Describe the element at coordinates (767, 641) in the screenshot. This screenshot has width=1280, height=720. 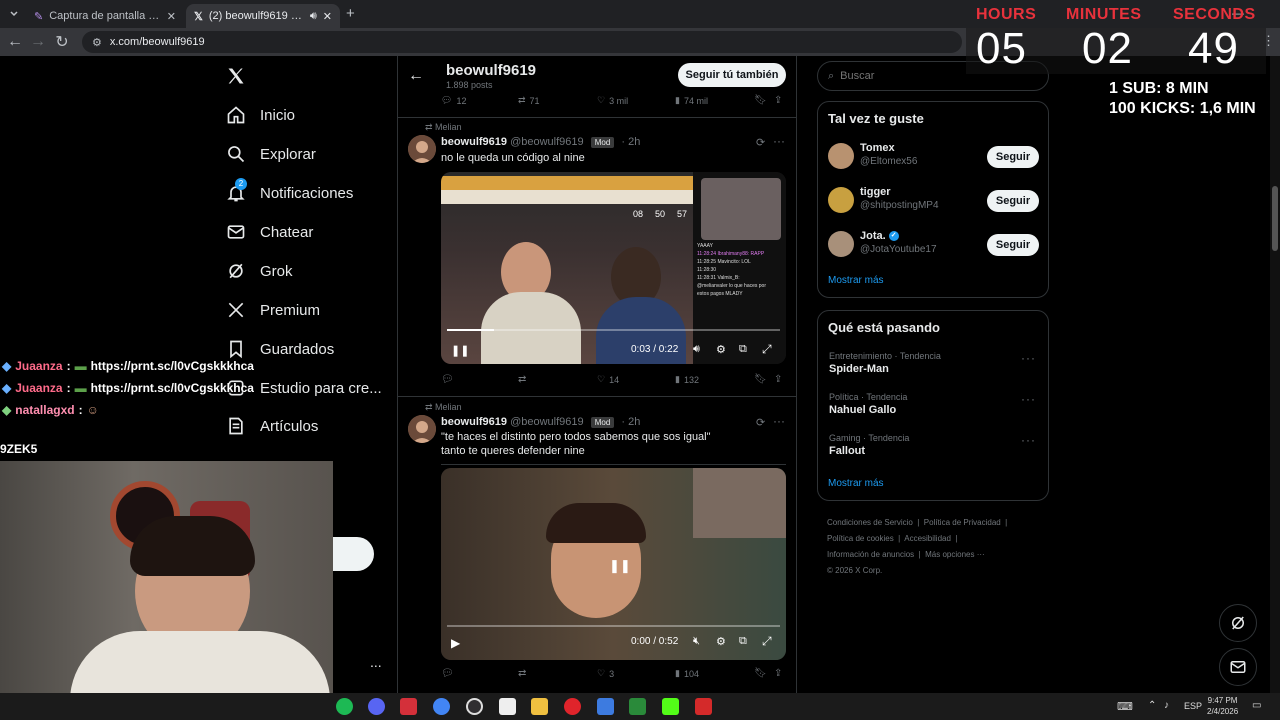
I see `fullscreen-icon: ⤢` at that location.